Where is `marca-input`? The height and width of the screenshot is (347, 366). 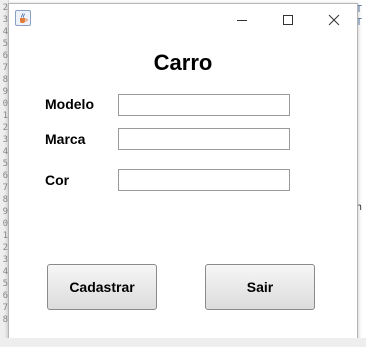
marca-input is located at coordinates (204, 139).